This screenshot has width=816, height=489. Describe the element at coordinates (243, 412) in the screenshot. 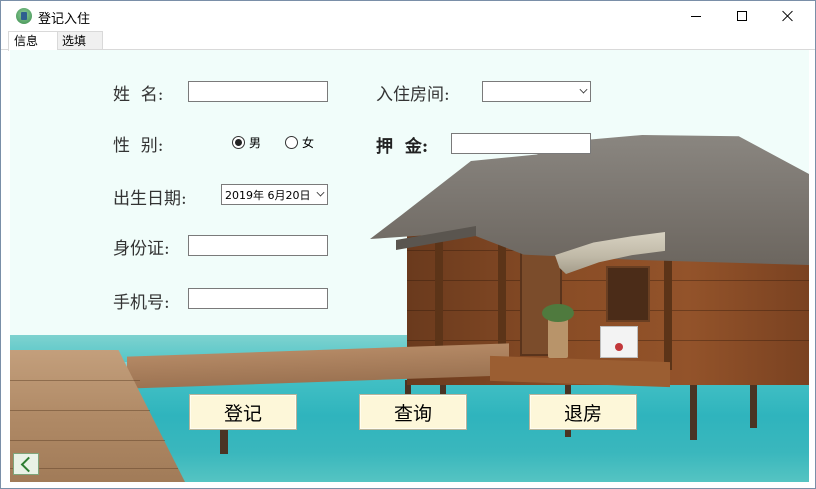

I see `register-button: 登记` at that location.